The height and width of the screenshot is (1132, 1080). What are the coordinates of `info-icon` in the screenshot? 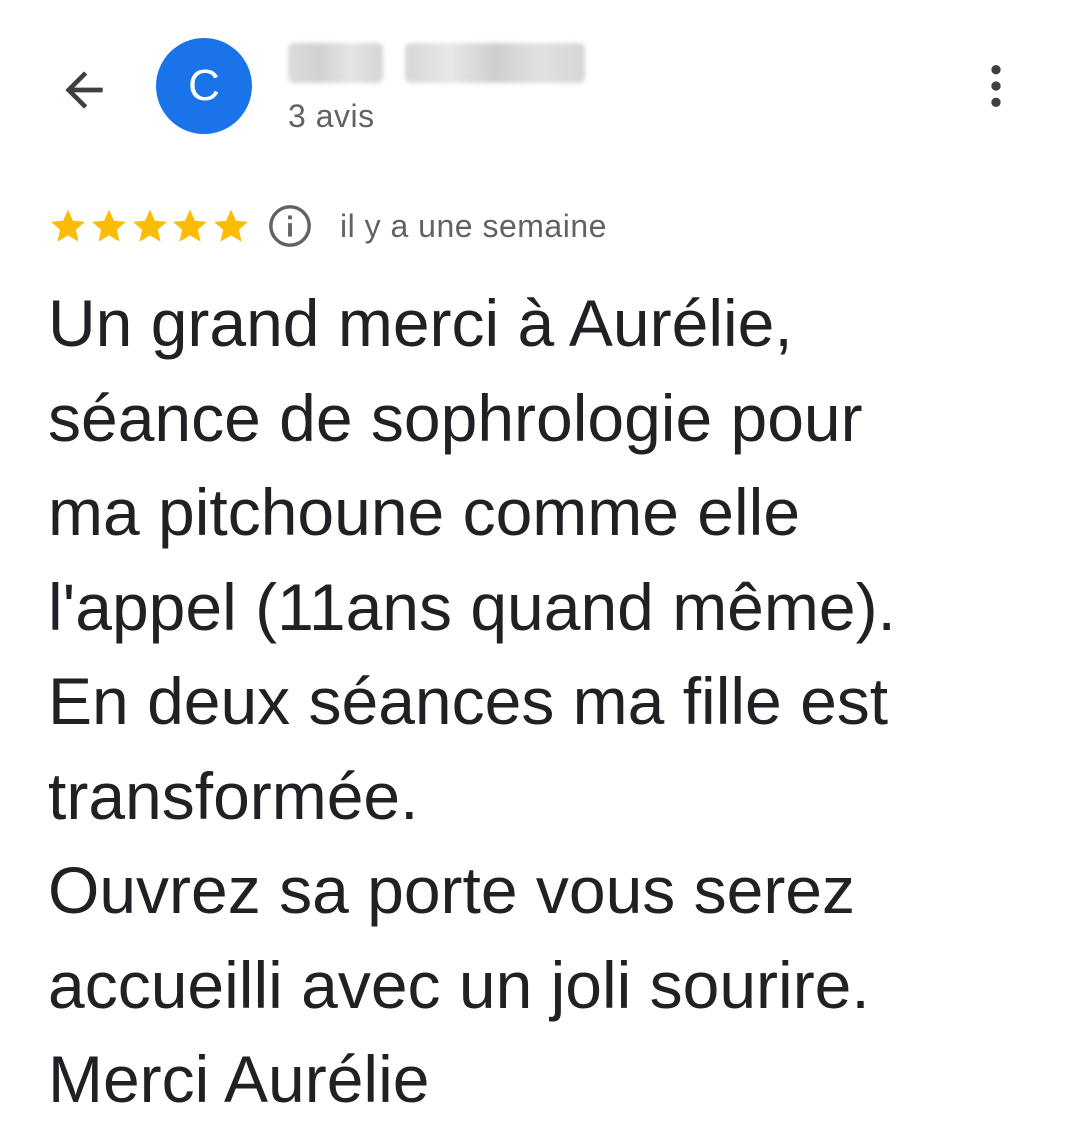 It's located at (290, 226).